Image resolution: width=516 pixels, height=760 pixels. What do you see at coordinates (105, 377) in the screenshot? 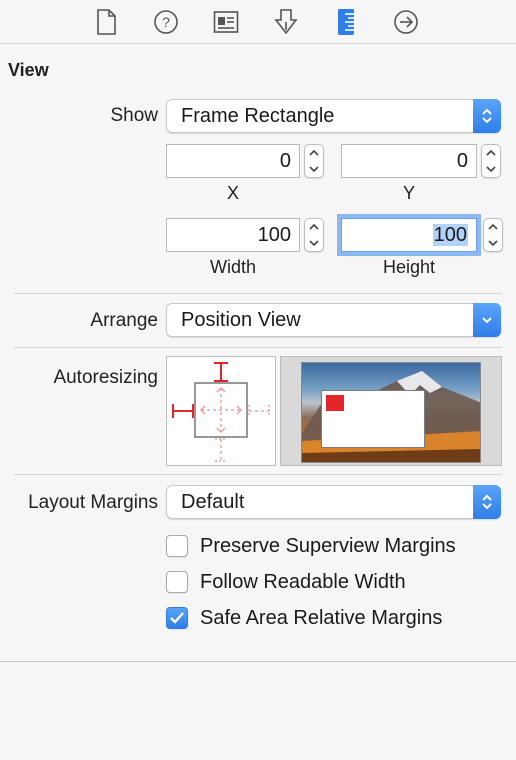
I see `autoresizing-label: Autoresizing` at bounding box center [105, 377].